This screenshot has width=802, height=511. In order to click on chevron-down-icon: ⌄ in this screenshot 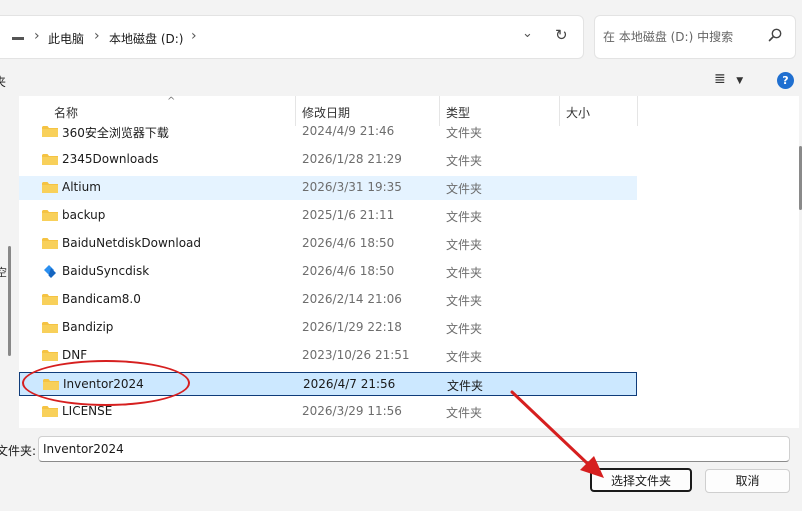, I will do `click(527, 33)`.